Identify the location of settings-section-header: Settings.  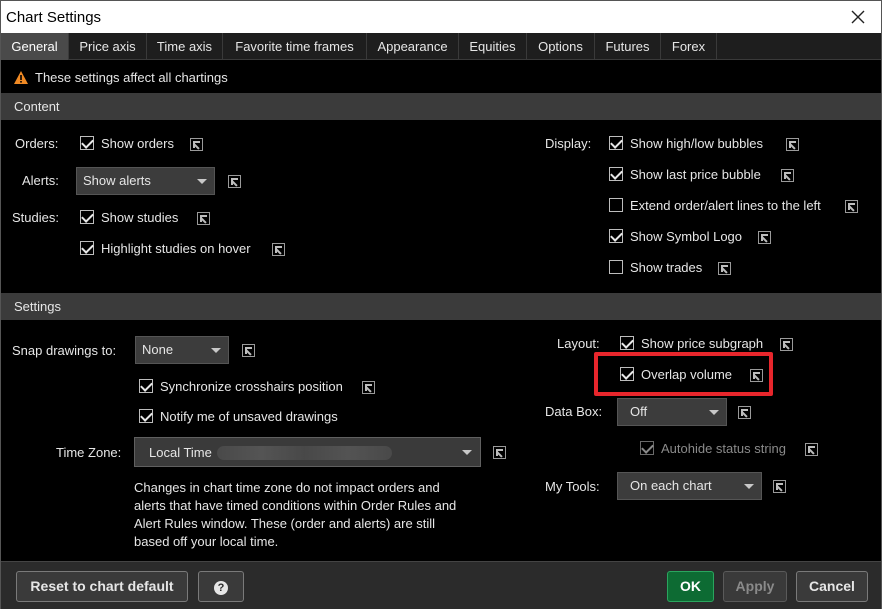
(441, 306).